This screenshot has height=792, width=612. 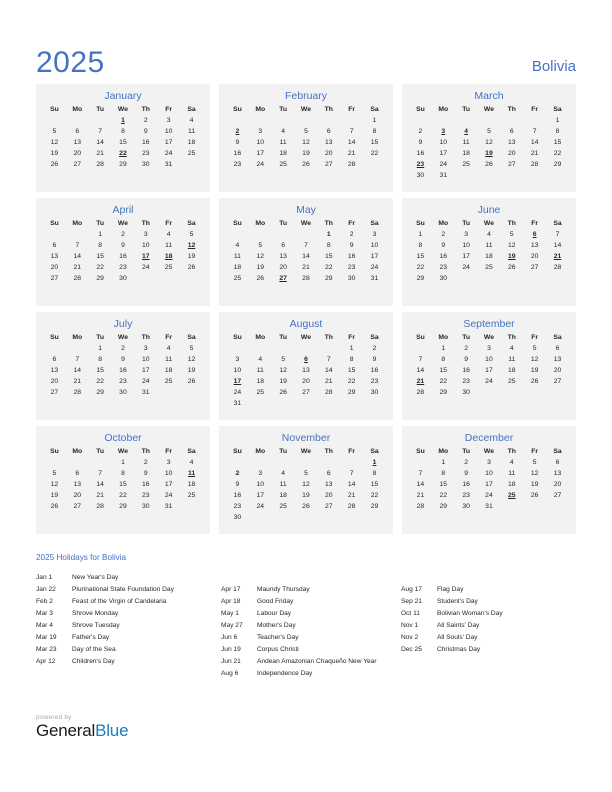 I want to click on day-cell: 23, so click(x=145, y=153).